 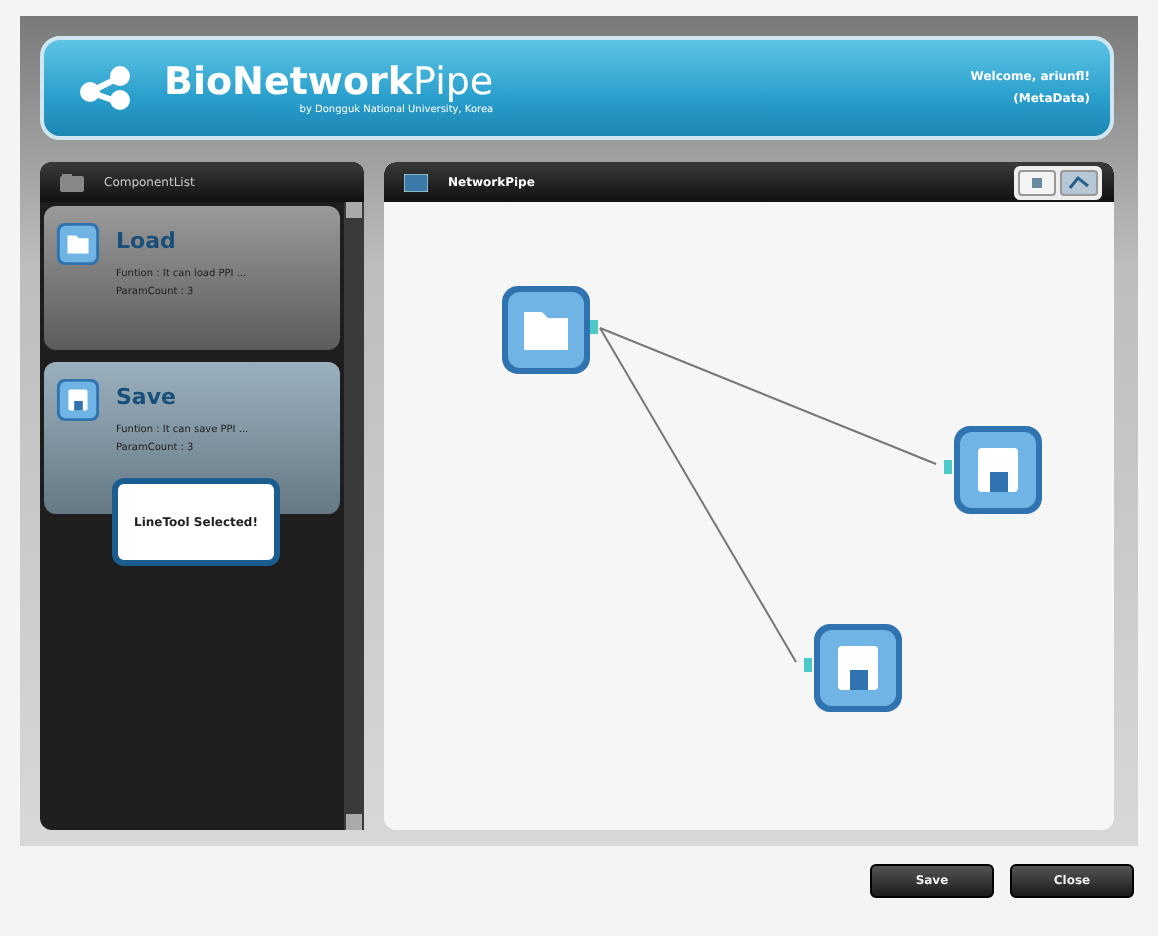 What do you see at coordinates (354, 516) in the screenshot?
I see `scrollbar` at bounding box center [354, 516].